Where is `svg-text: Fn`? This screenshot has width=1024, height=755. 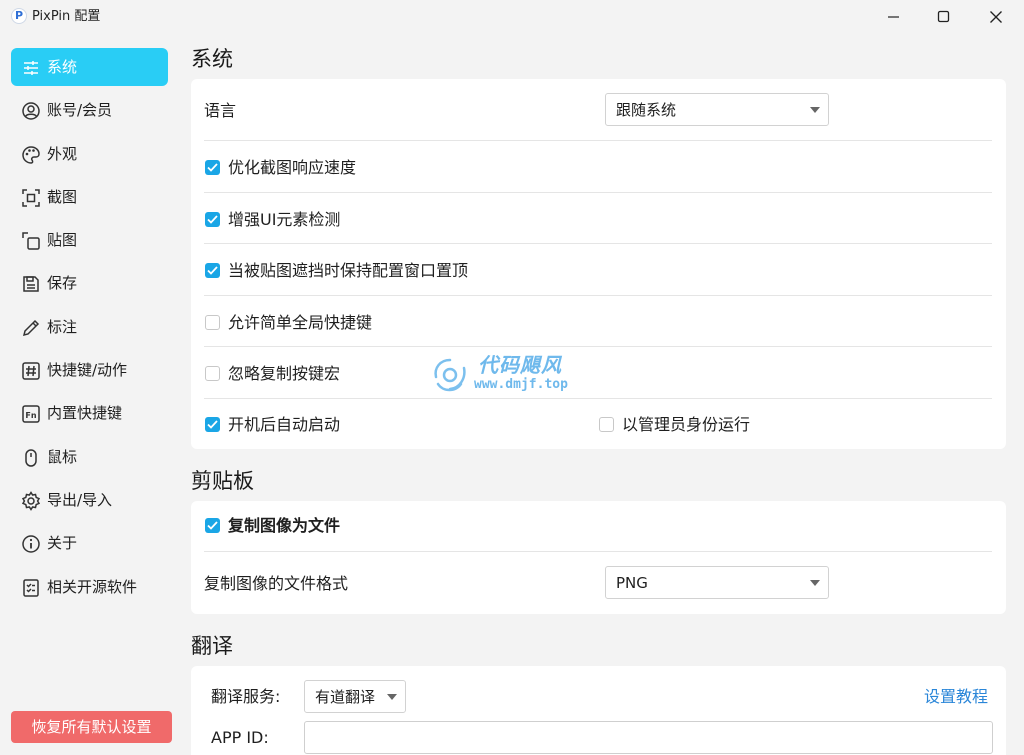 svg-text: Fn is located at coordinates (30, 415).